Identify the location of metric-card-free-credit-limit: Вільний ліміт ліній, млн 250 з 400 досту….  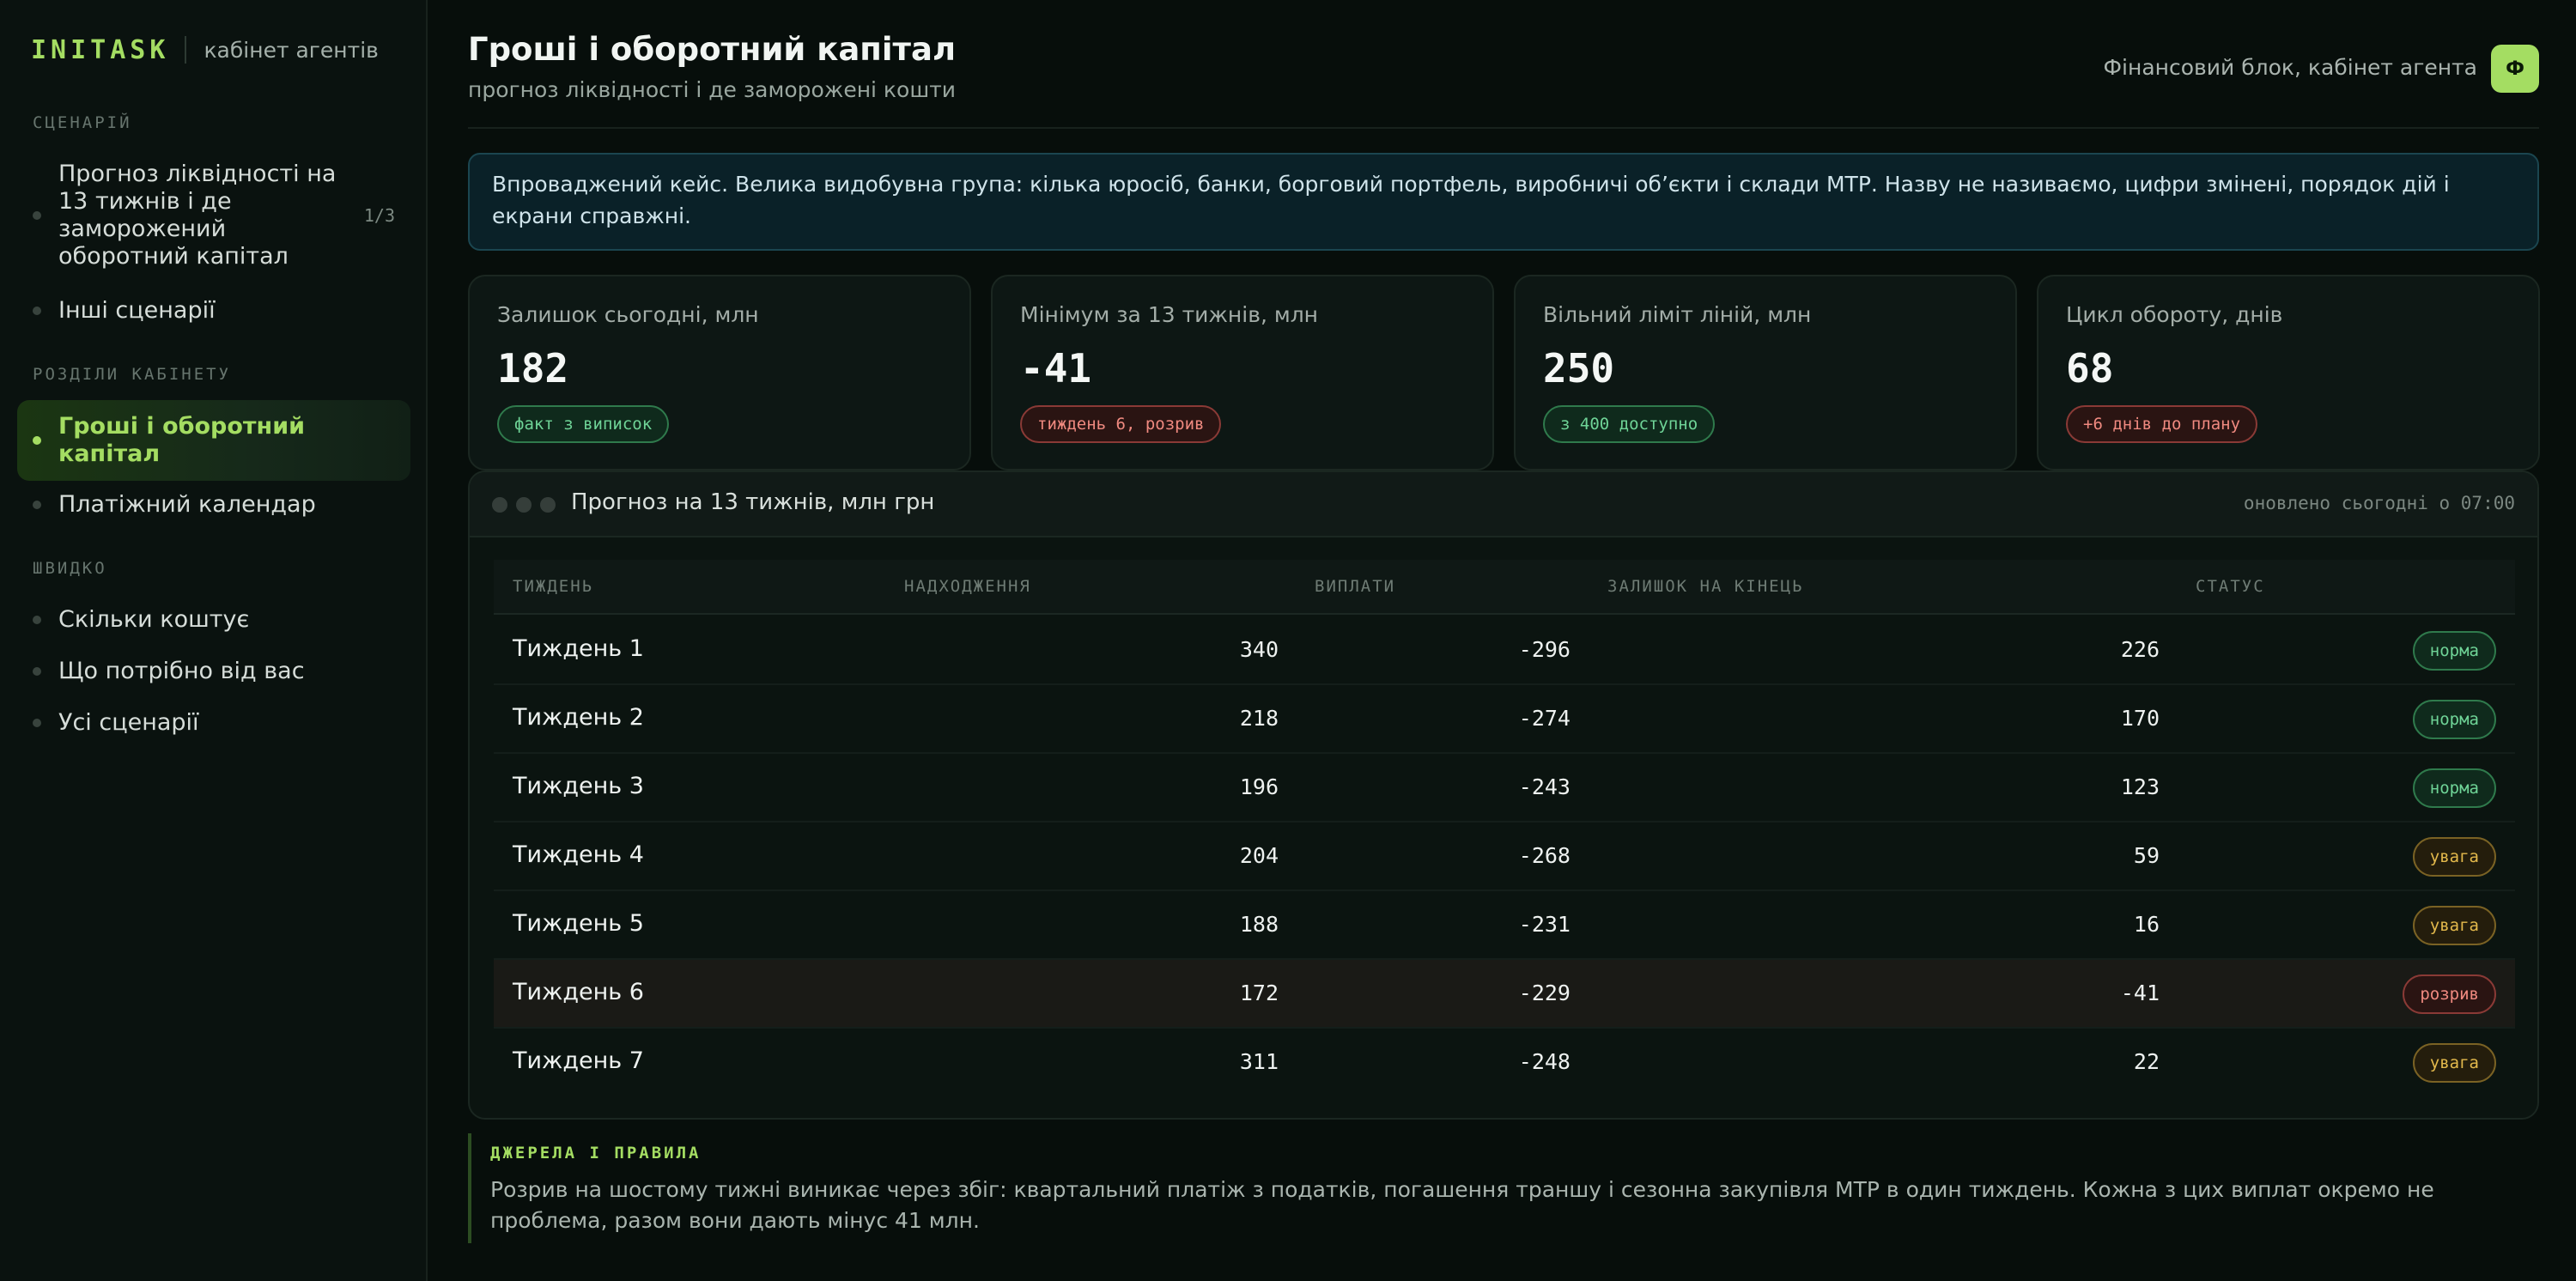
(1765, 373).